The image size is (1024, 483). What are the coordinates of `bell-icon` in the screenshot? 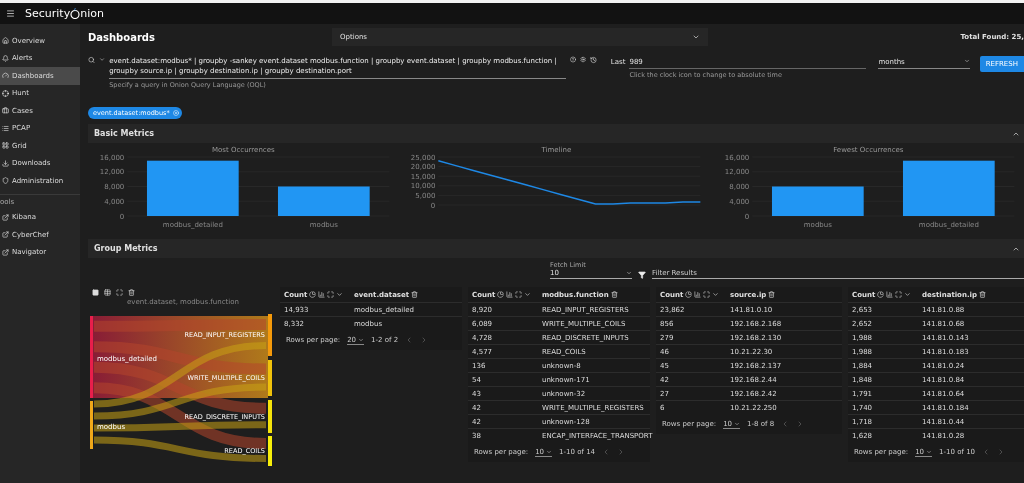 It's located at (5, 58).